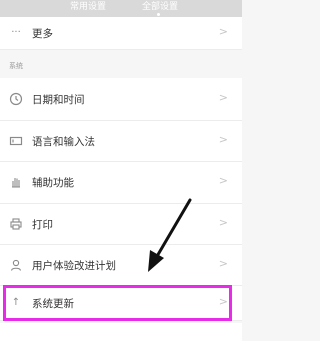  Describe the element at coordinates (121, 183) in the screenshot. I see `settings-item-accessibility: 辅助功能 >` at that location.